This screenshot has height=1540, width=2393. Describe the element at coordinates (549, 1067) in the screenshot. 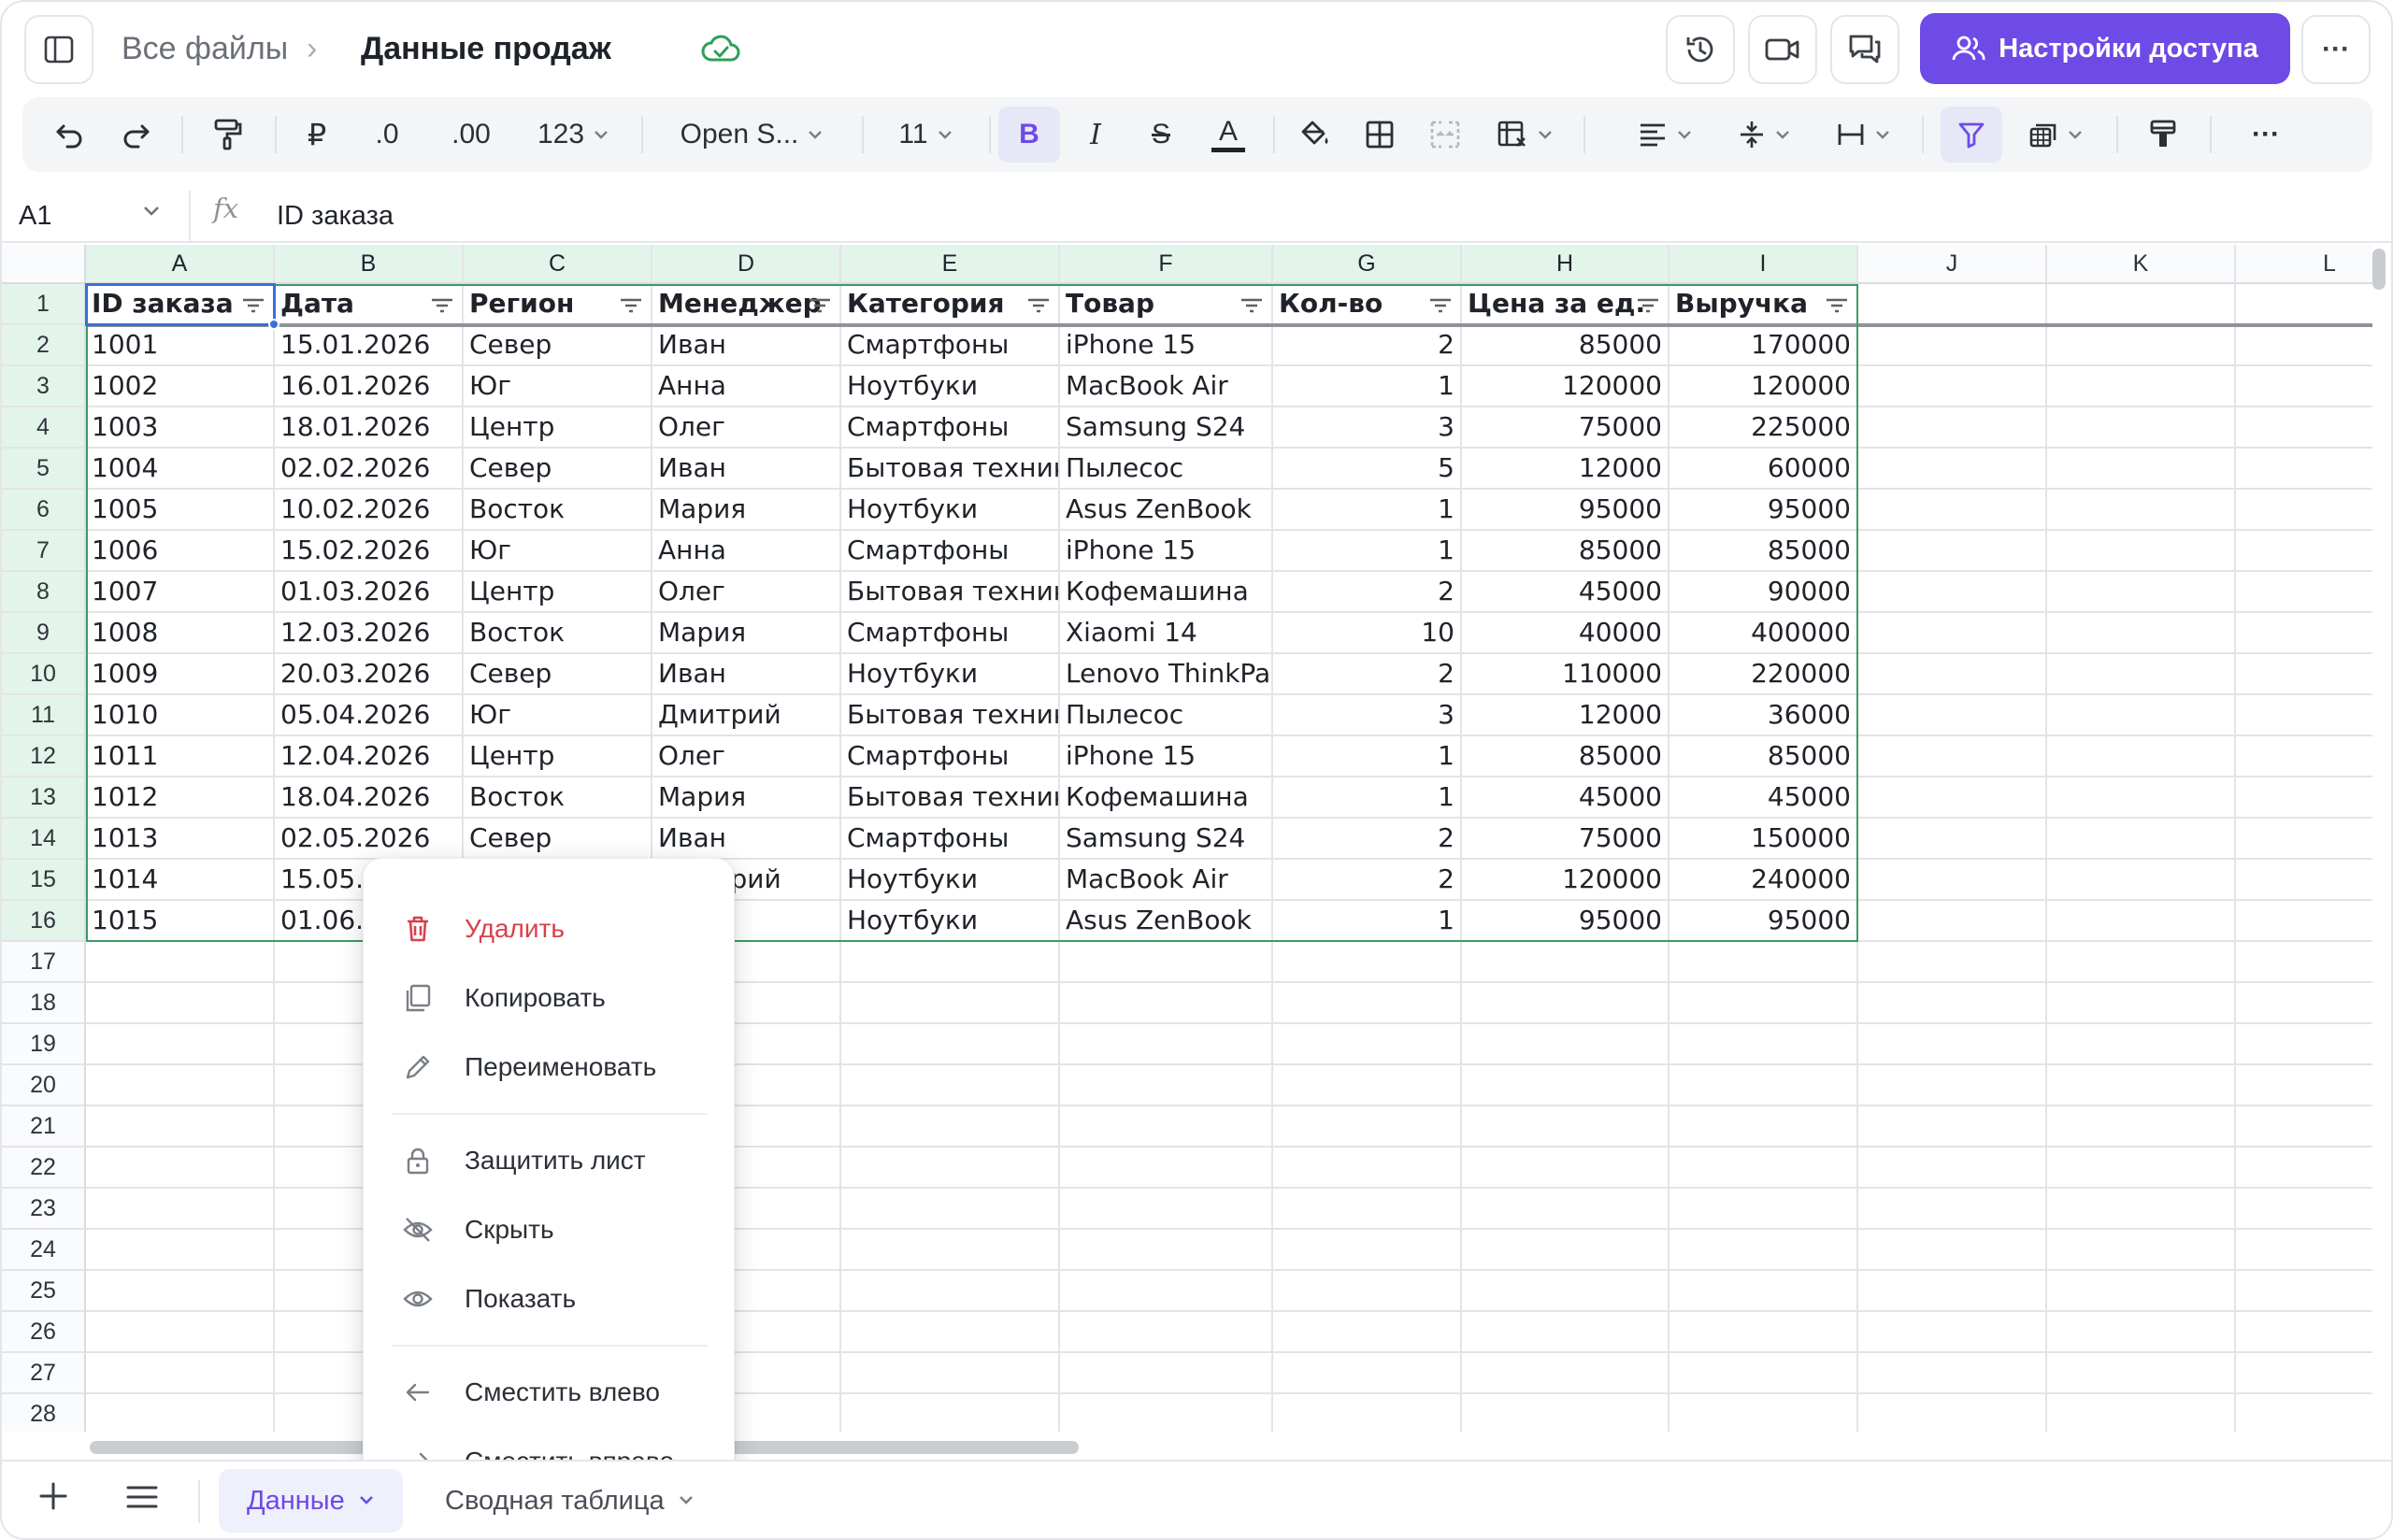

I see `menu-item-rename: Переименовать` at that location.